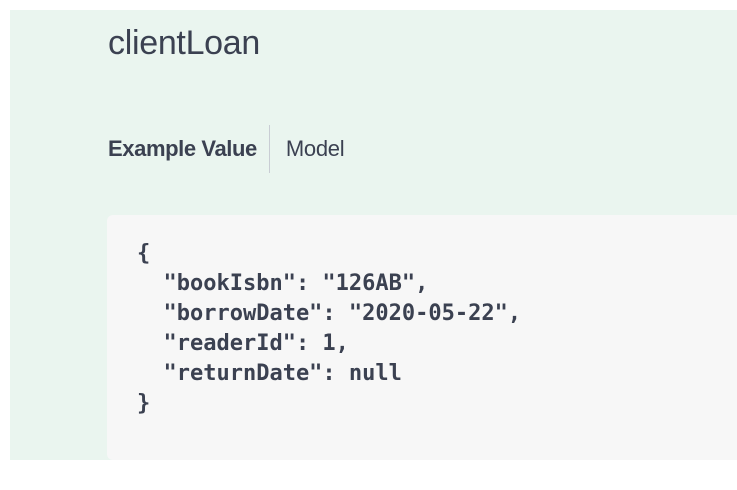 The height and width of the screenshot is (490, 737). What do you see at coordinates (144, 403) in the screenshot?
I see `json-close-brace: }` at bounding box center [144, 403].